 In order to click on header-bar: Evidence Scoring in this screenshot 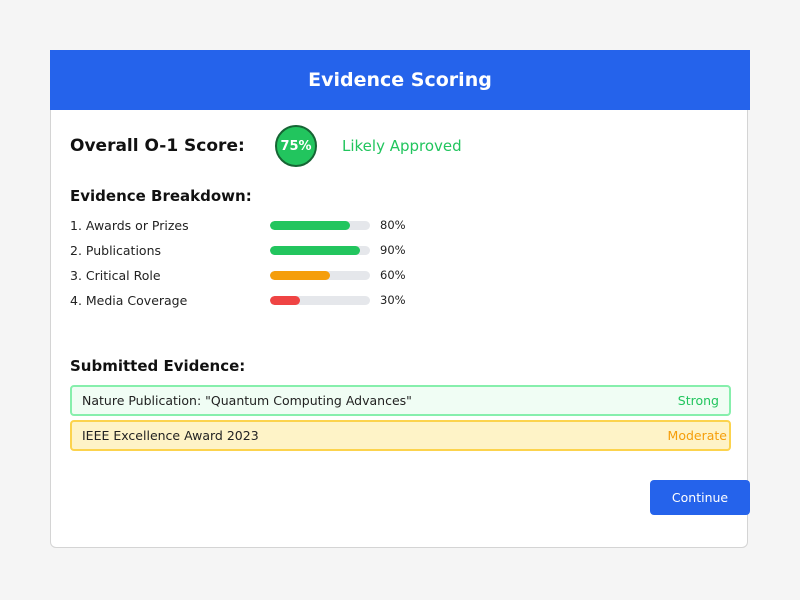, I will do `click(400, 80)`.